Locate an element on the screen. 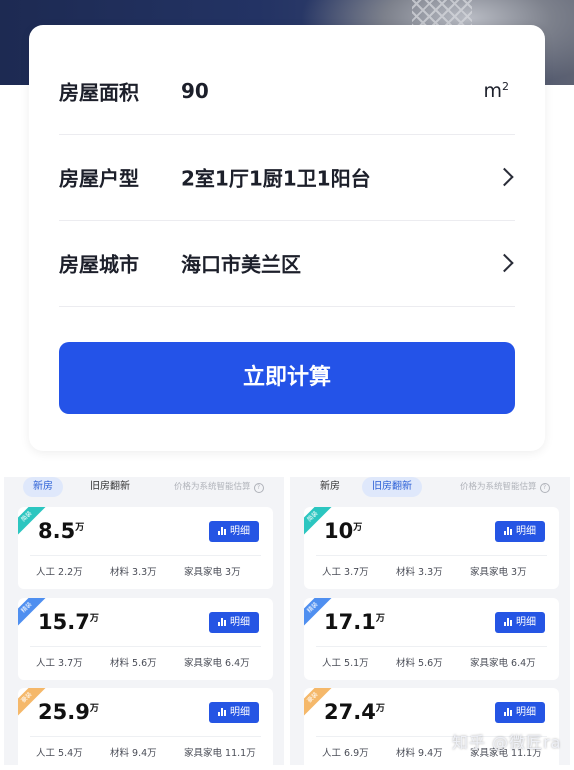  layout-label: 房屋户型 is located at coordinates (99, 178).